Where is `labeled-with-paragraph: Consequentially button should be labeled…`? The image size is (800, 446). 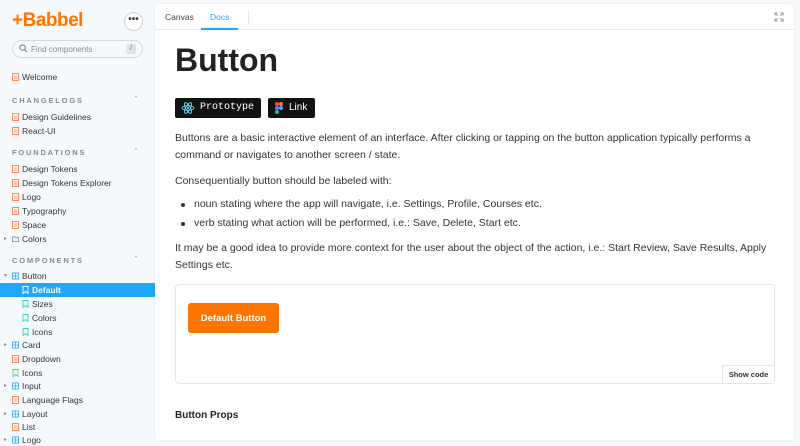
labeled-with-paragraph: Consequentially button should be labeled… is located at coordinates (283, 181).